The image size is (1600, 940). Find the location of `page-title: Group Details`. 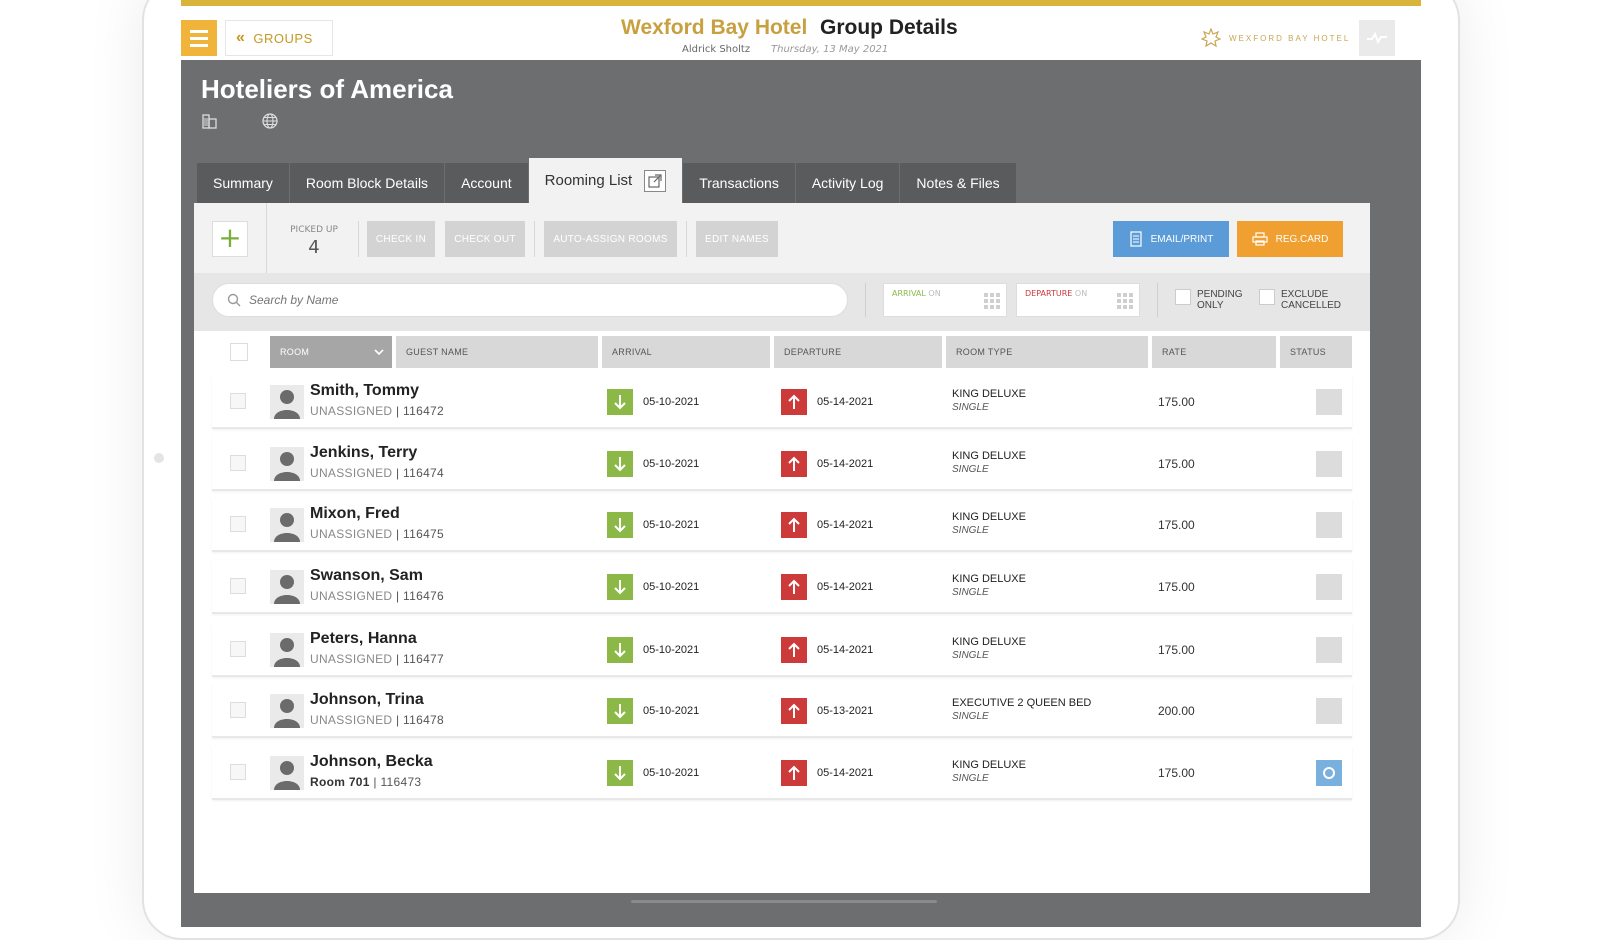

page-title: Group Details is located at coordinates (889, 27).